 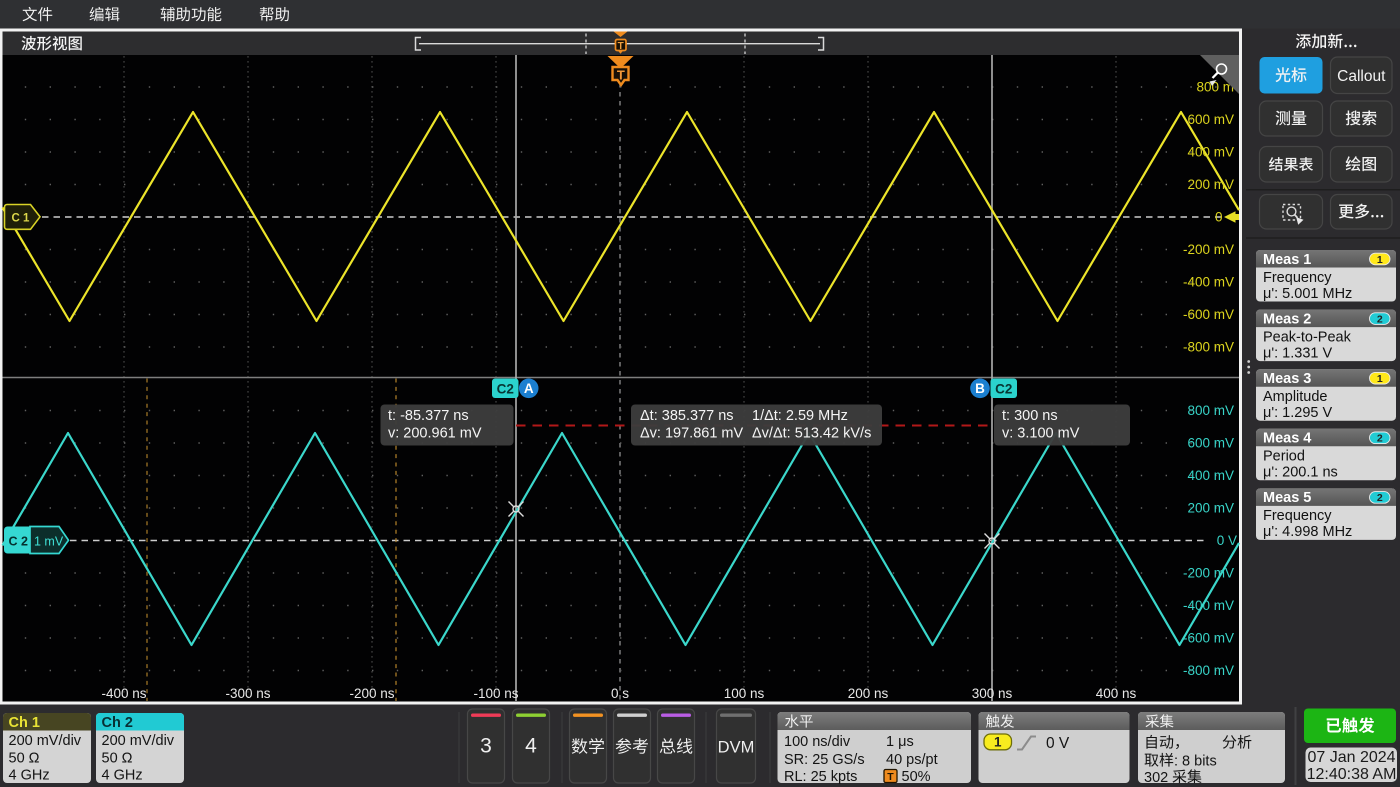 I want to click on svg-text: μ': 5.001 MHz, so click(x=1307, y=294).